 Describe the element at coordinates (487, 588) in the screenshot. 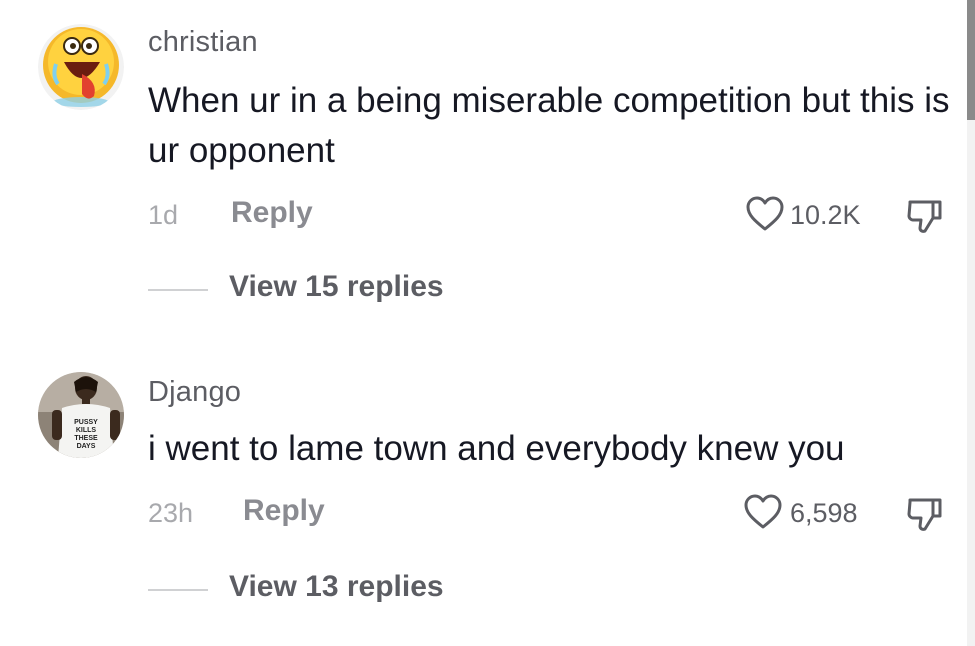

I see `view-replies-row: View 13 replies` at that location.